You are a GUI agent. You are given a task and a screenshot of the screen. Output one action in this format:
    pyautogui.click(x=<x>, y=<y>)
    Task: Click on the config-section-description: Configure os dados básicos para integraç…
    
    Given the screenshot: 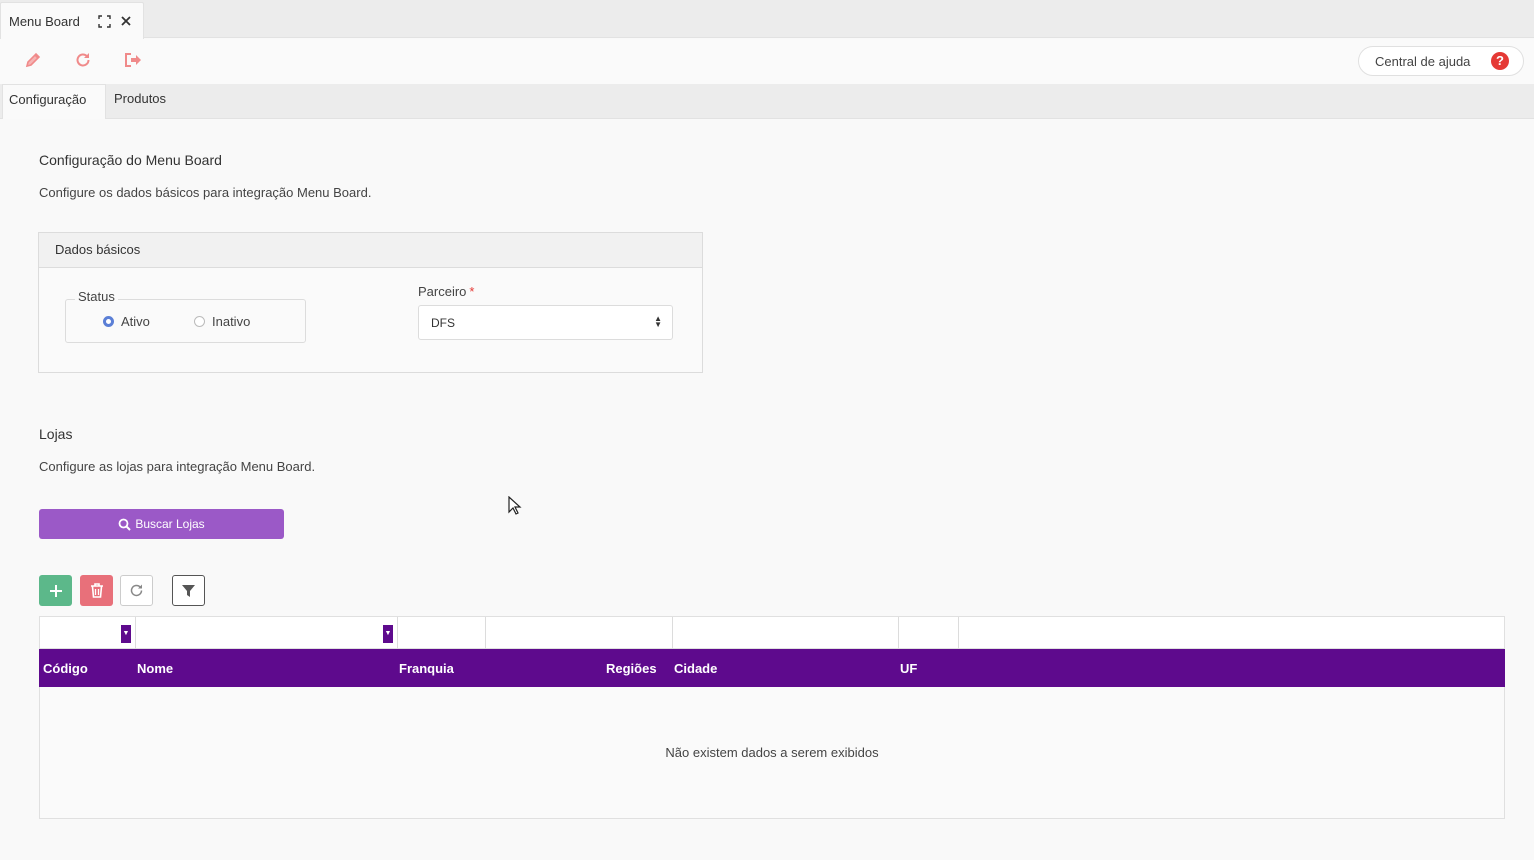 What is the action you would take?
    pyautogui.click(x=205, y=192)
    